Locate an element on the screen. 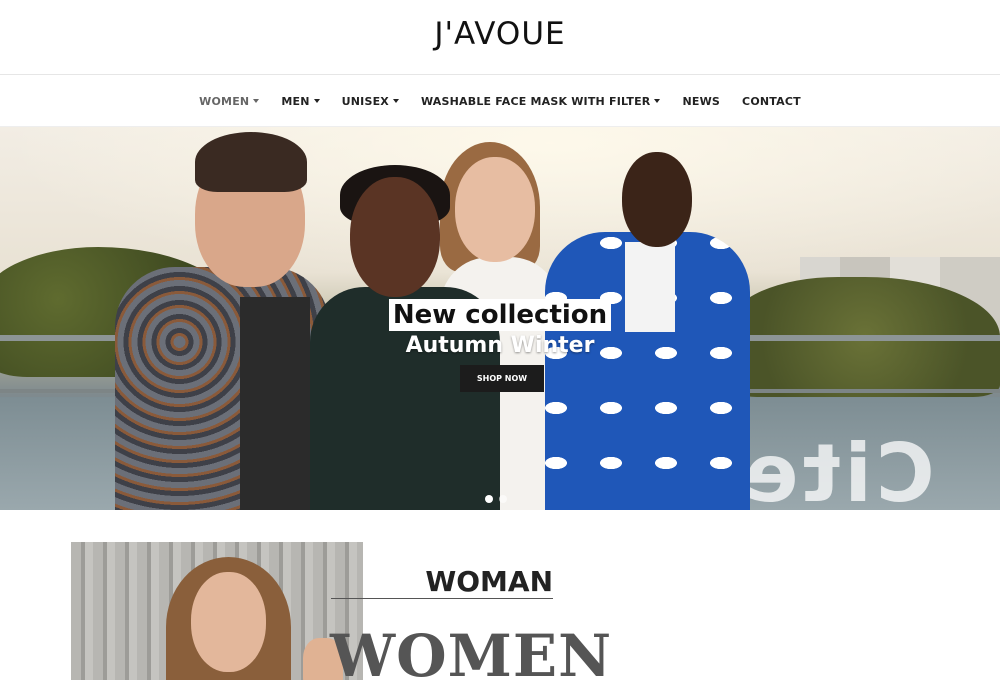 This screenshot has height=680, width=1000. nav-item-label: CONTACT is located at coordinates (771, 101).